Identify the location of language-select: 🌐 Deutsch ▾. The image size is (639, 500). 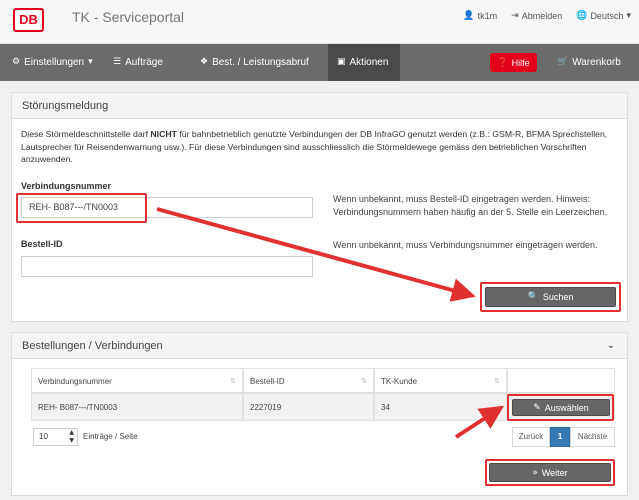
(603, 16).